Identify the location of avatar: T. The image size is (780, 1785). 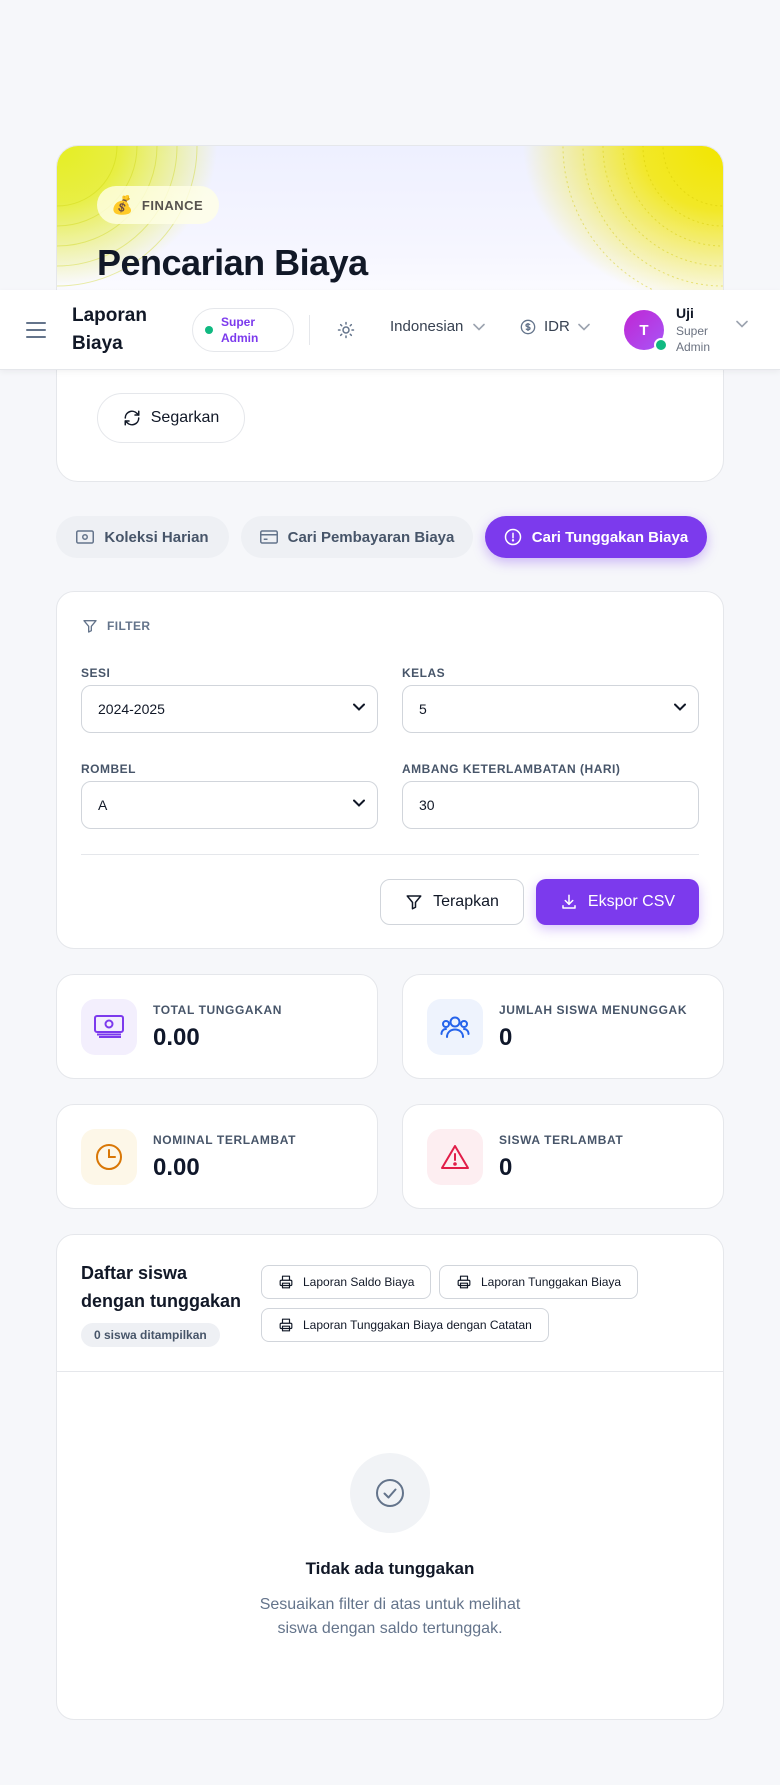
(646, 331).